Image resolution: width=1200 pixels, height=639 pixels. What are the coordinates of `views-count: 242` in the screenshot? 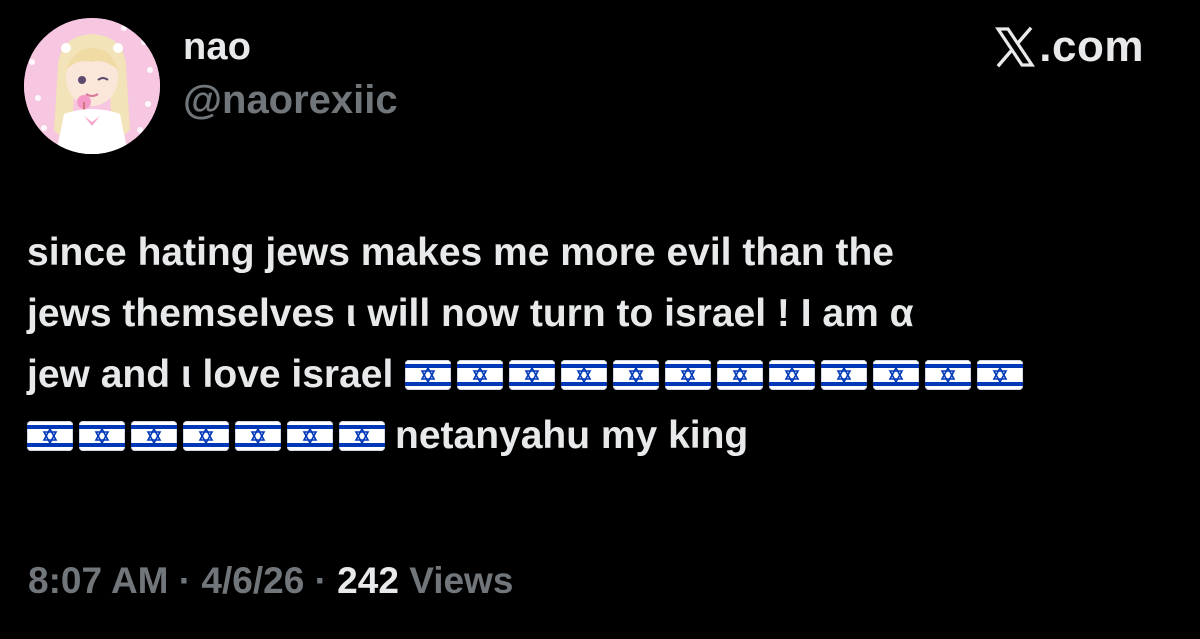 It's located at (368, 580).